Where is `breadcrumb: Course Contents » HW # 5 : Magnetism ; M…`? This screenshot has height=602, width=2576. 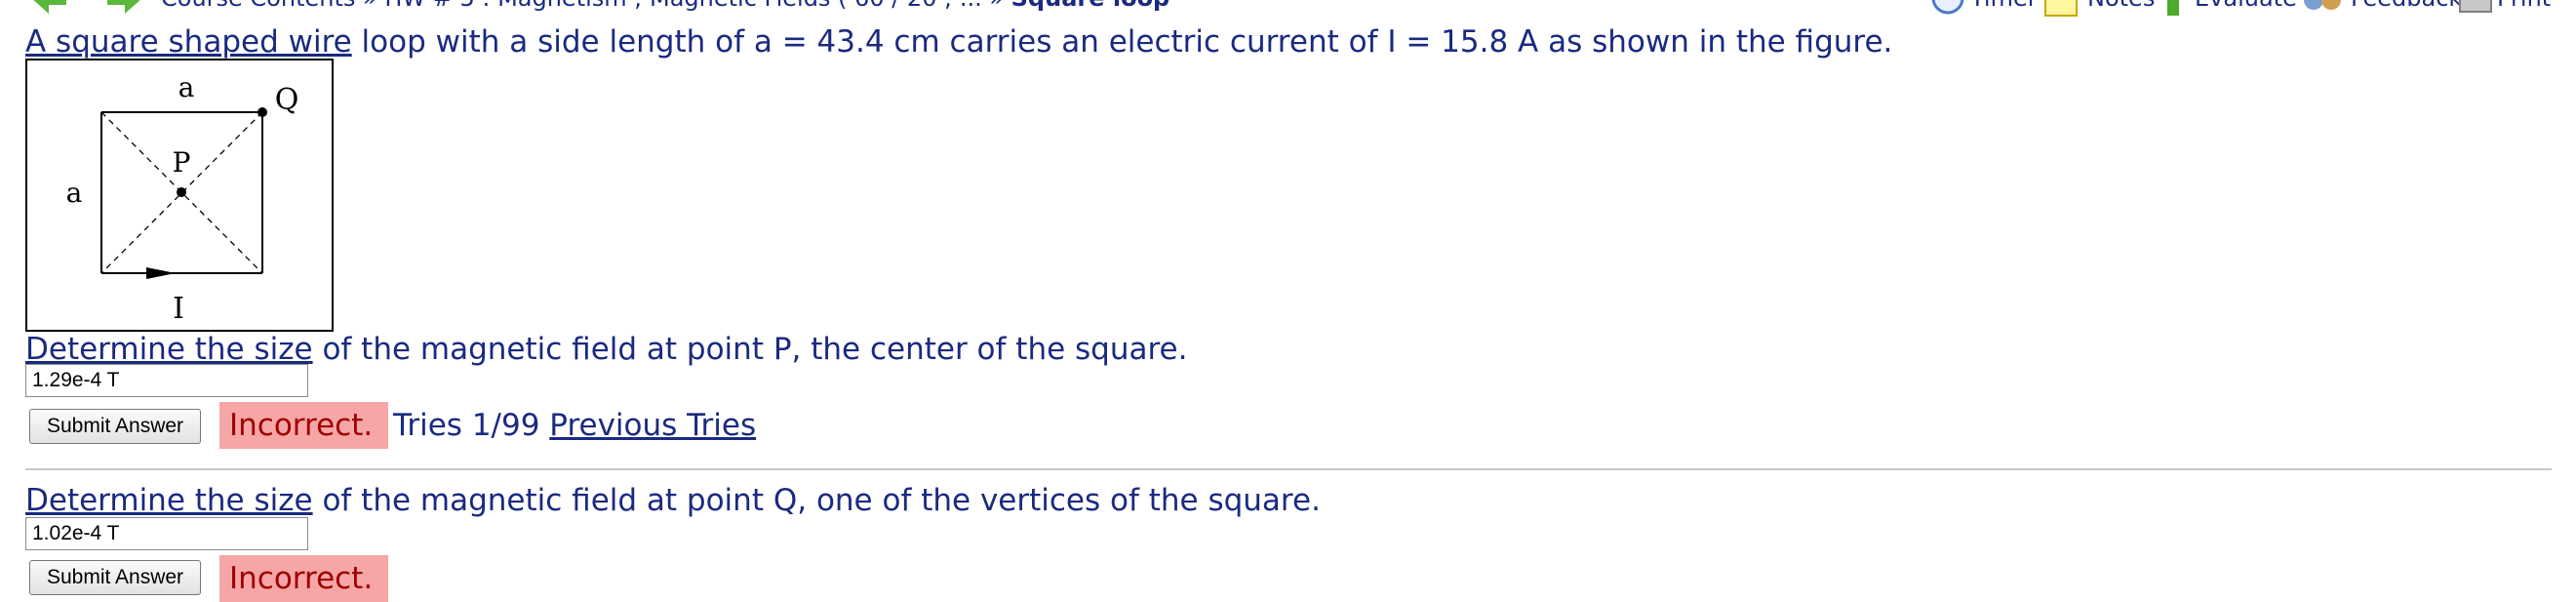
breadcrumb: Course Contents » HW # 5 : Magnetism ; M… is located at coordinates (665, 6).